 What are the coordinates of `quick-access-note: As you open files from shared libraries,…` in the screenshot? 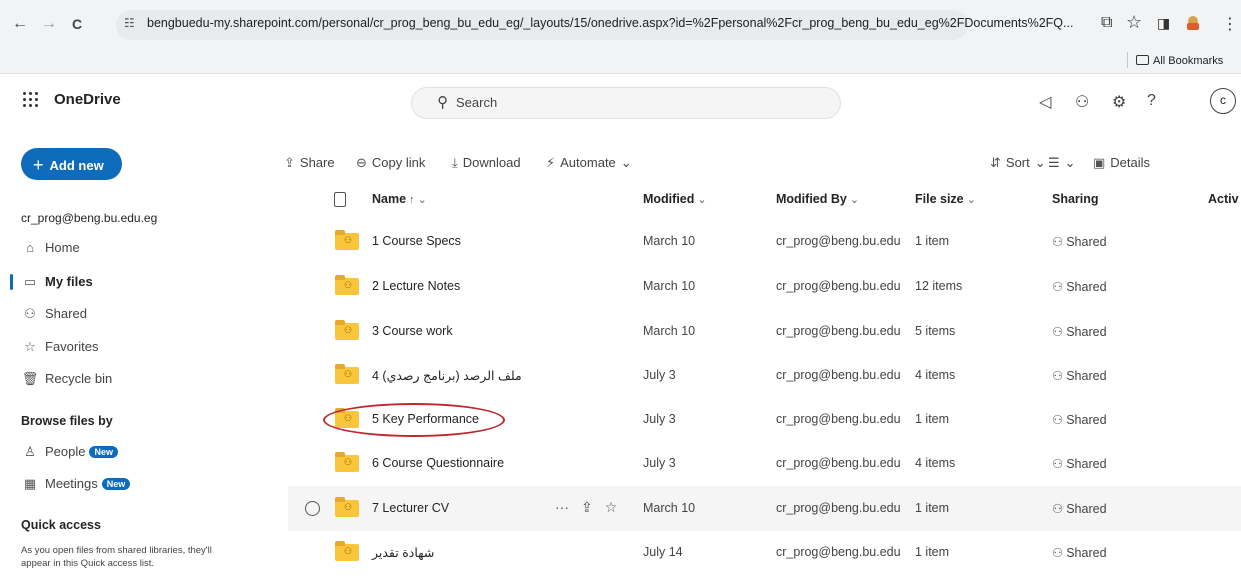 It's located at (116, 557).